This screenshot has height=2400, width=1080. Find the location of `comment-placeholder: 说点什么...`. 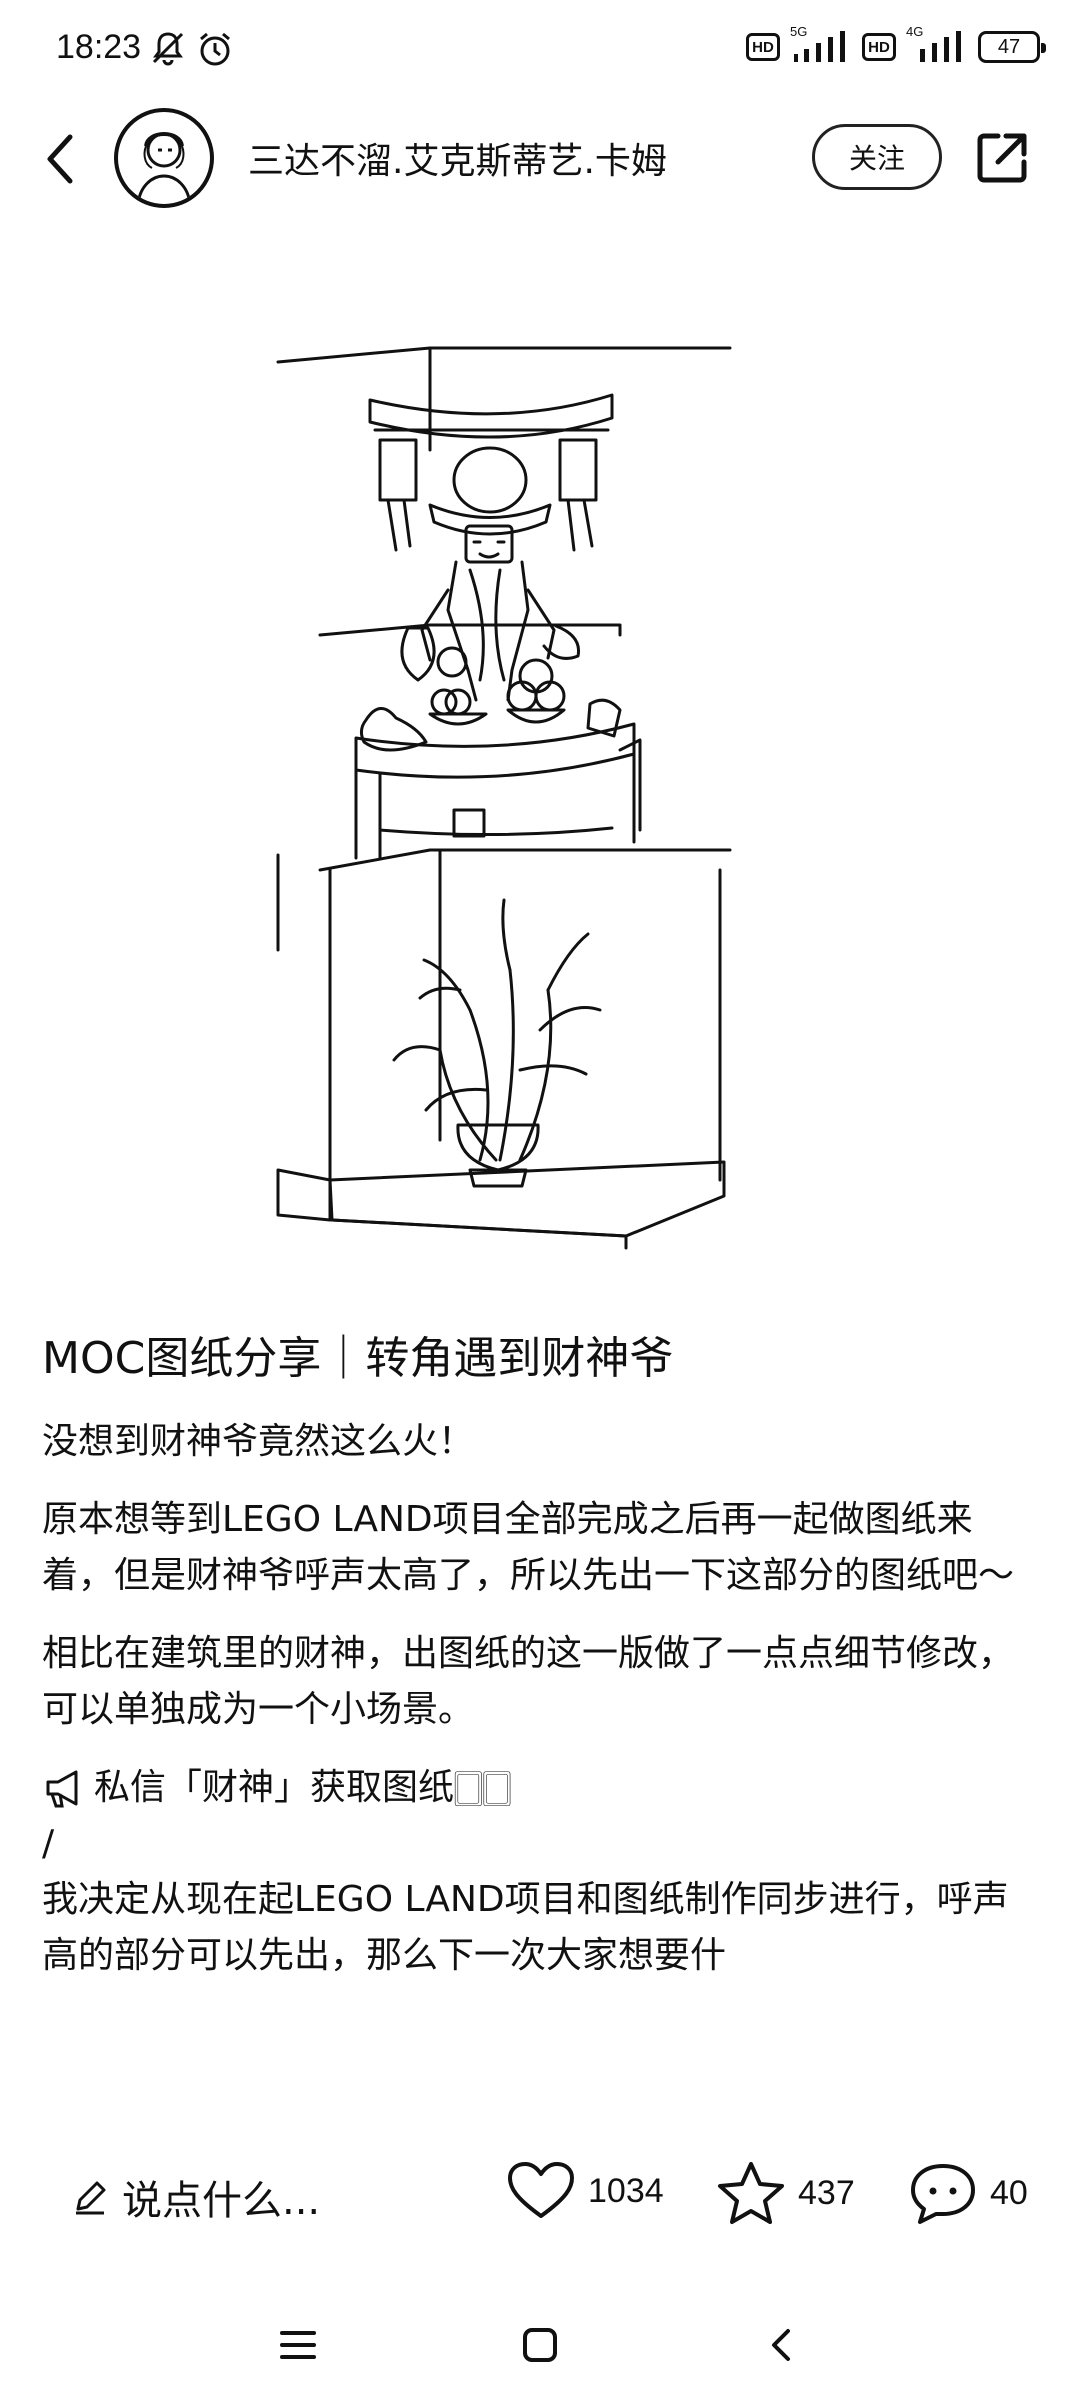

comment-placeholder: 说点什么... is located at coordinates (221, 2201).